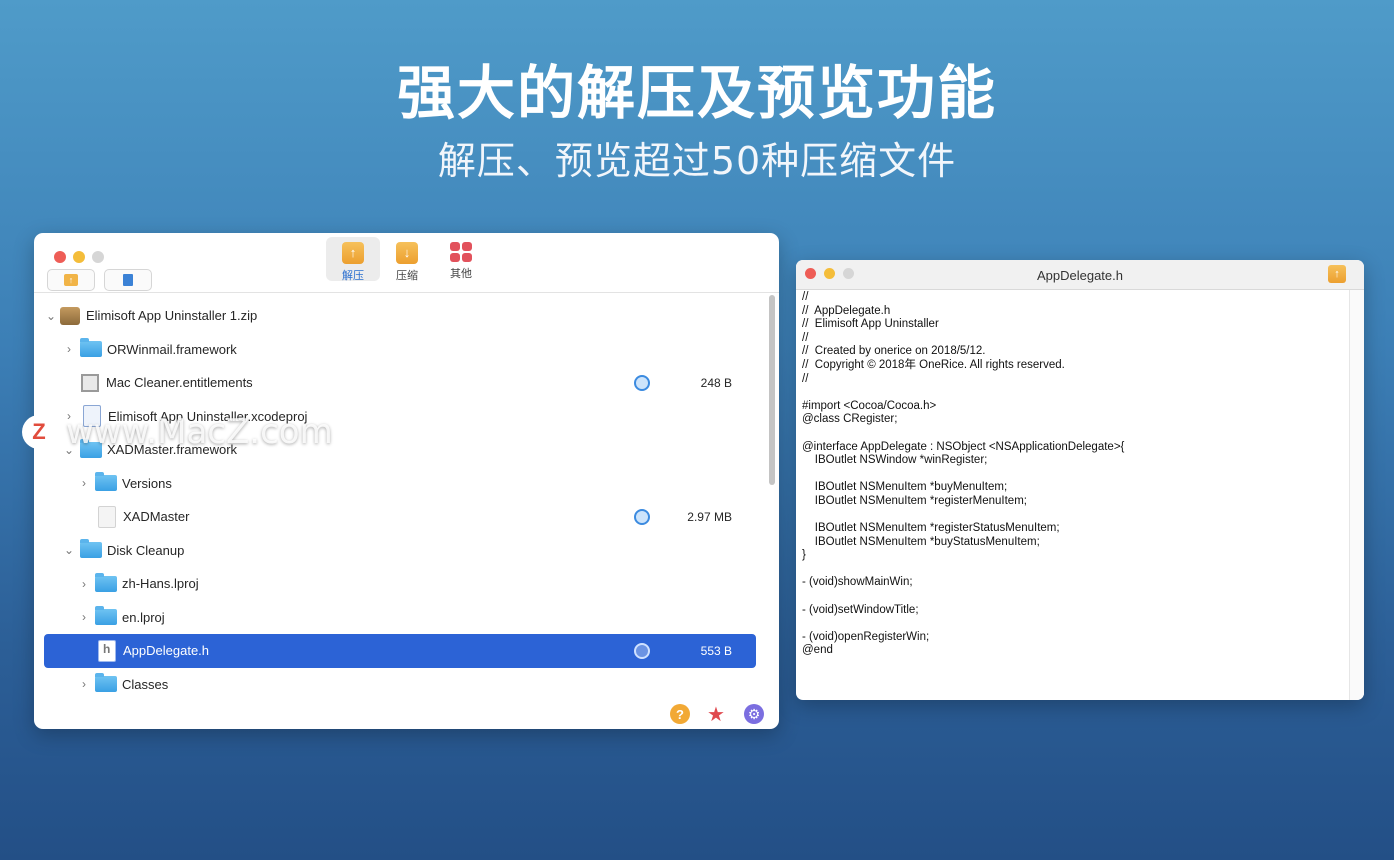 Image resolution: width=1394 pixels, height=860 pixels. I want to click on close-button, so click(60, 257).